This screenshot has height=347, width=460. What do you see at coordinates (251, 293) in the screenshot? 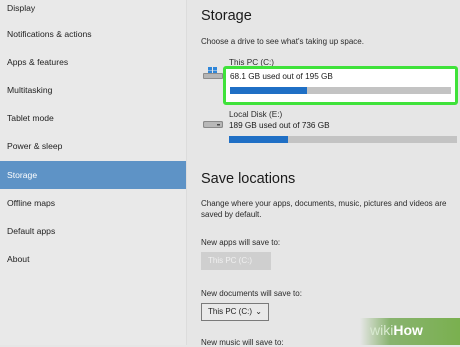
I see `new-documents-label: New documents will save to:` at bounding box center [251, 293].